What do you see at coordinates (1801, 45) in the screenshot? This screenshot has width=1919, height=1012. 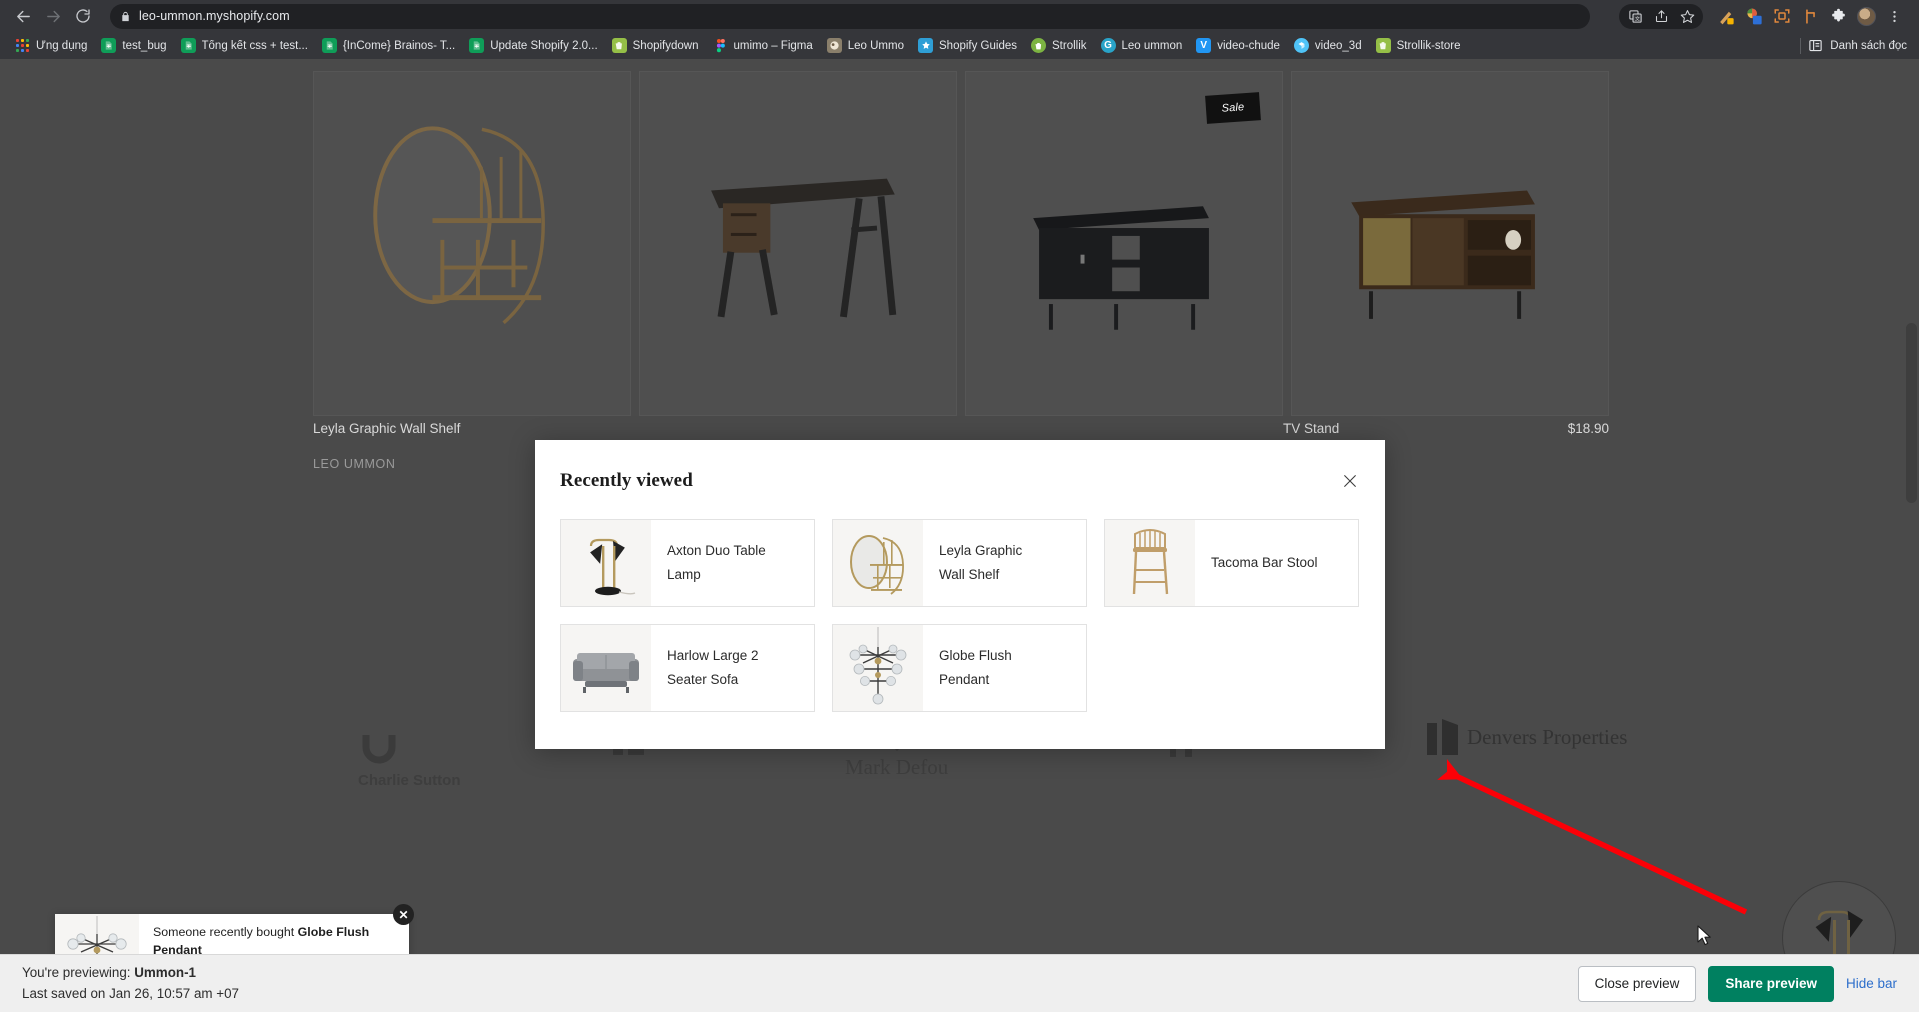 I see `divider` at bounding box center [1801, 45].